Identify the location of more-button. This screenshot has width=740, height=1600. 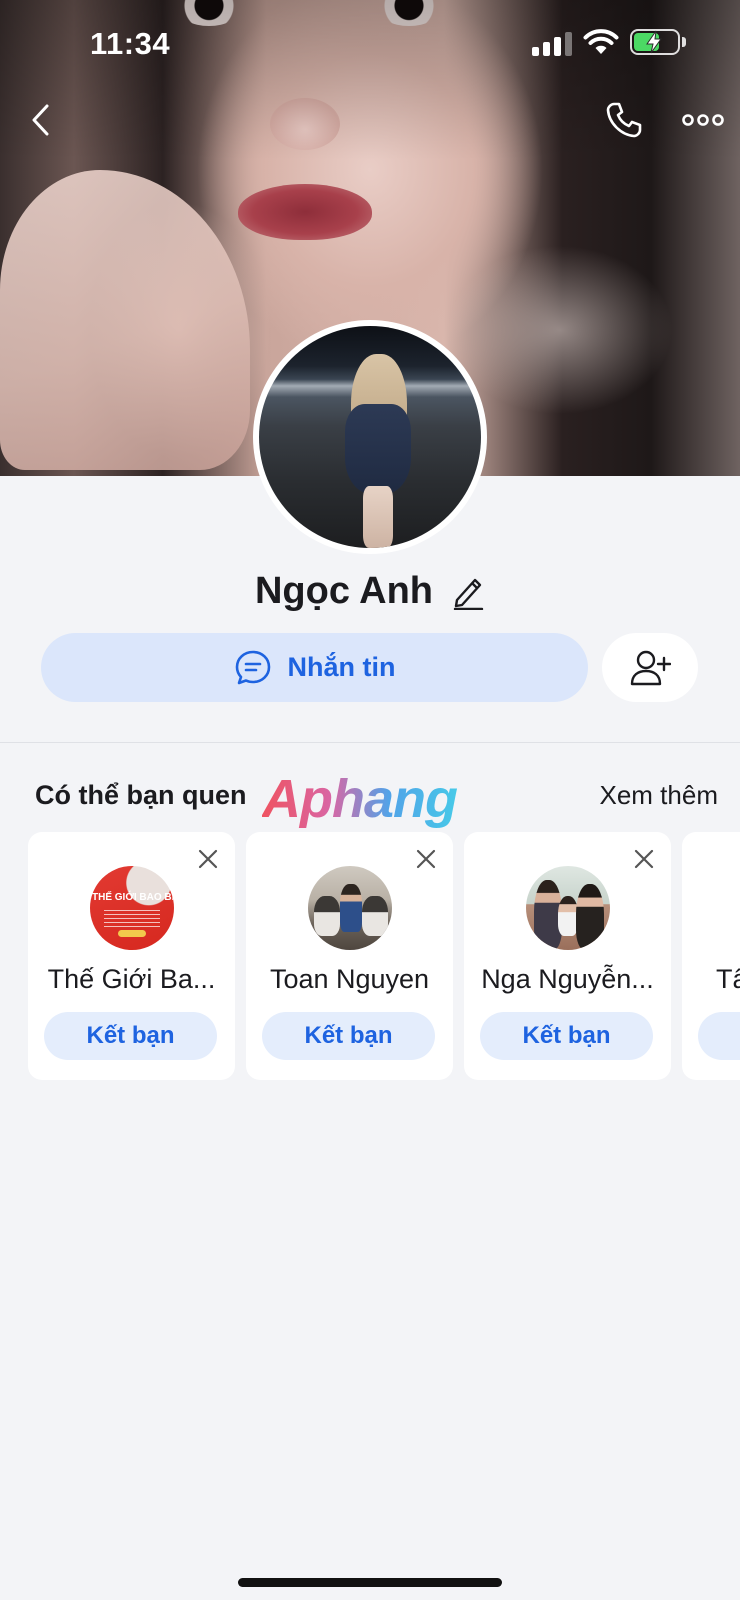
(703, 120).